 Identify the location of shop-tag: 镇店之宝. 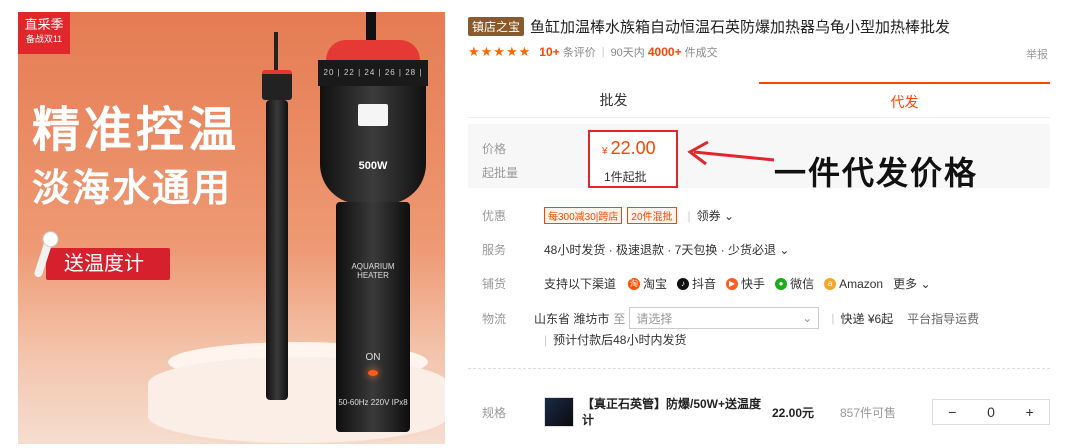
(496, 26).